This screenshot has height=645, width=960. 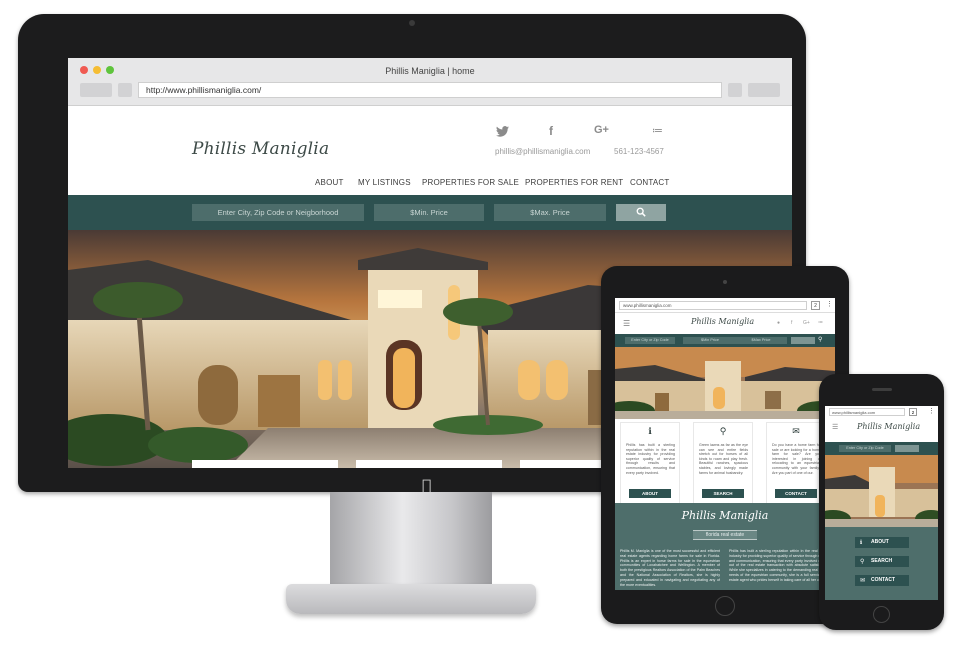 What do you see at coordinates (867, 412) in the screenshot?
I see `phone-address-bar: www.phillismaniglia.com` at bounding box center [867, 412].